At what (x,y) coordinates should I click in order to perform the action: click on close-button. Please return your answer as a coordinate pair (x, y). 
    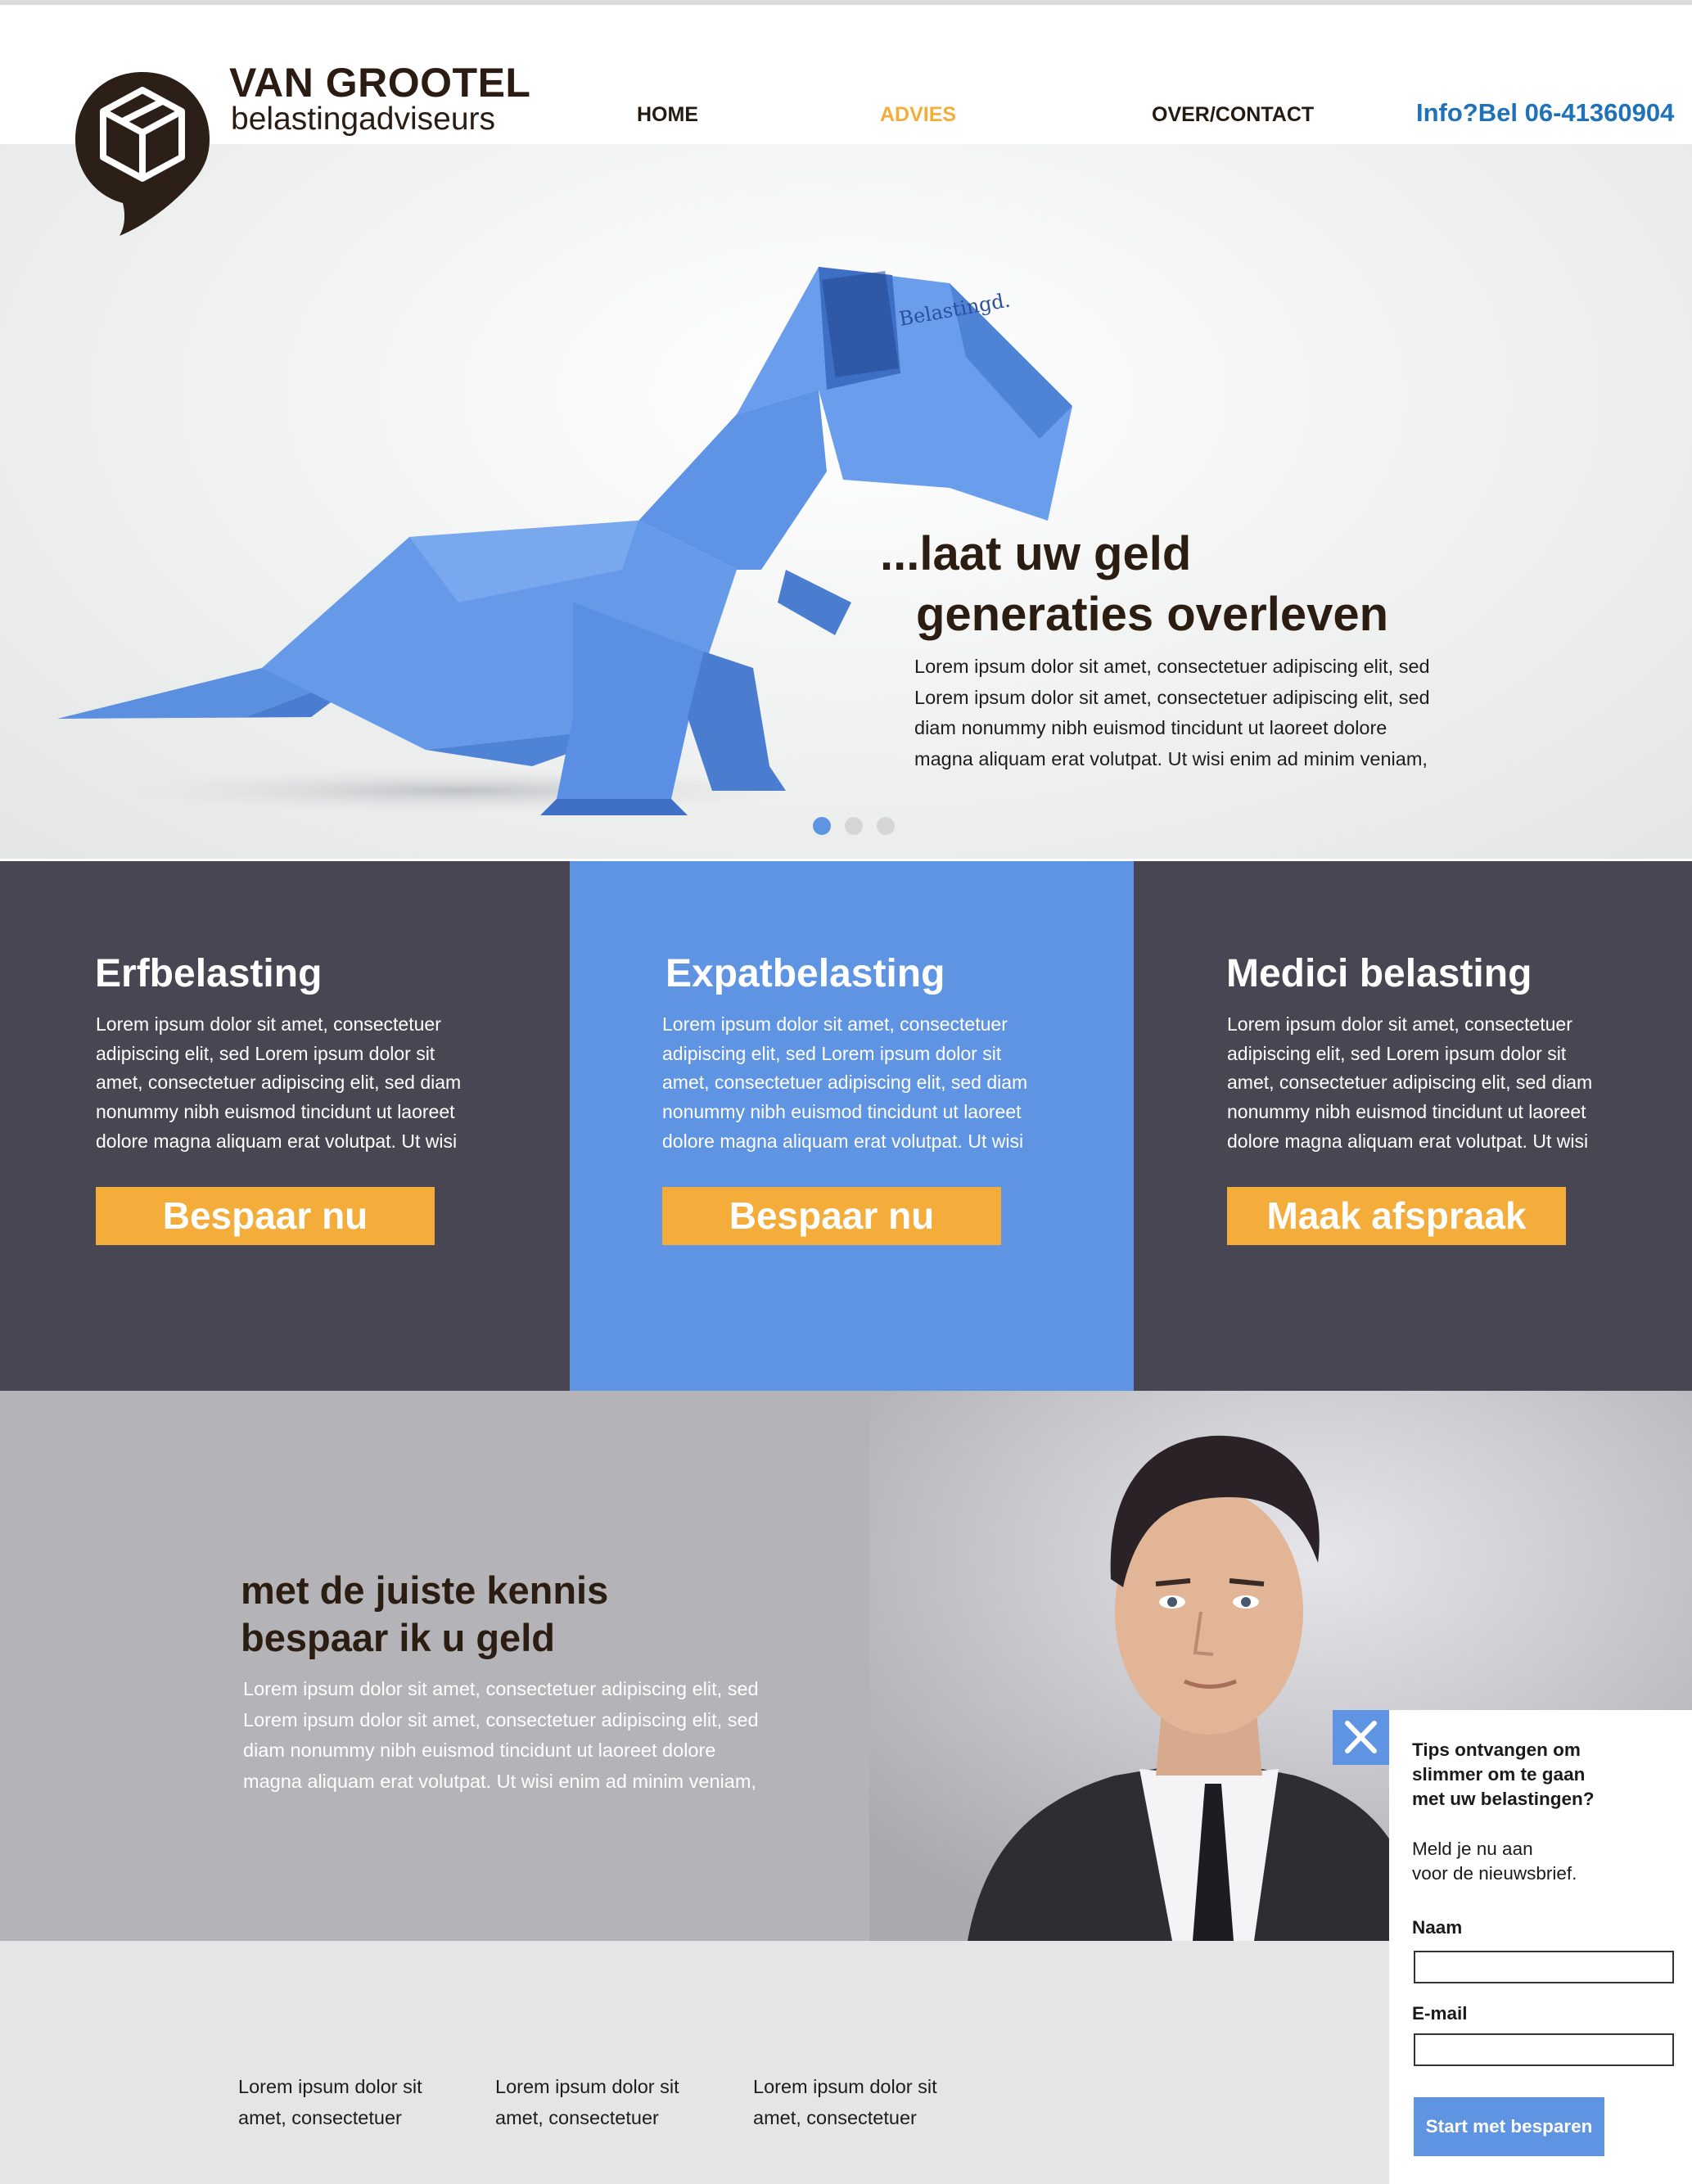
    Looking at the image, I should click on (1361, 1737).